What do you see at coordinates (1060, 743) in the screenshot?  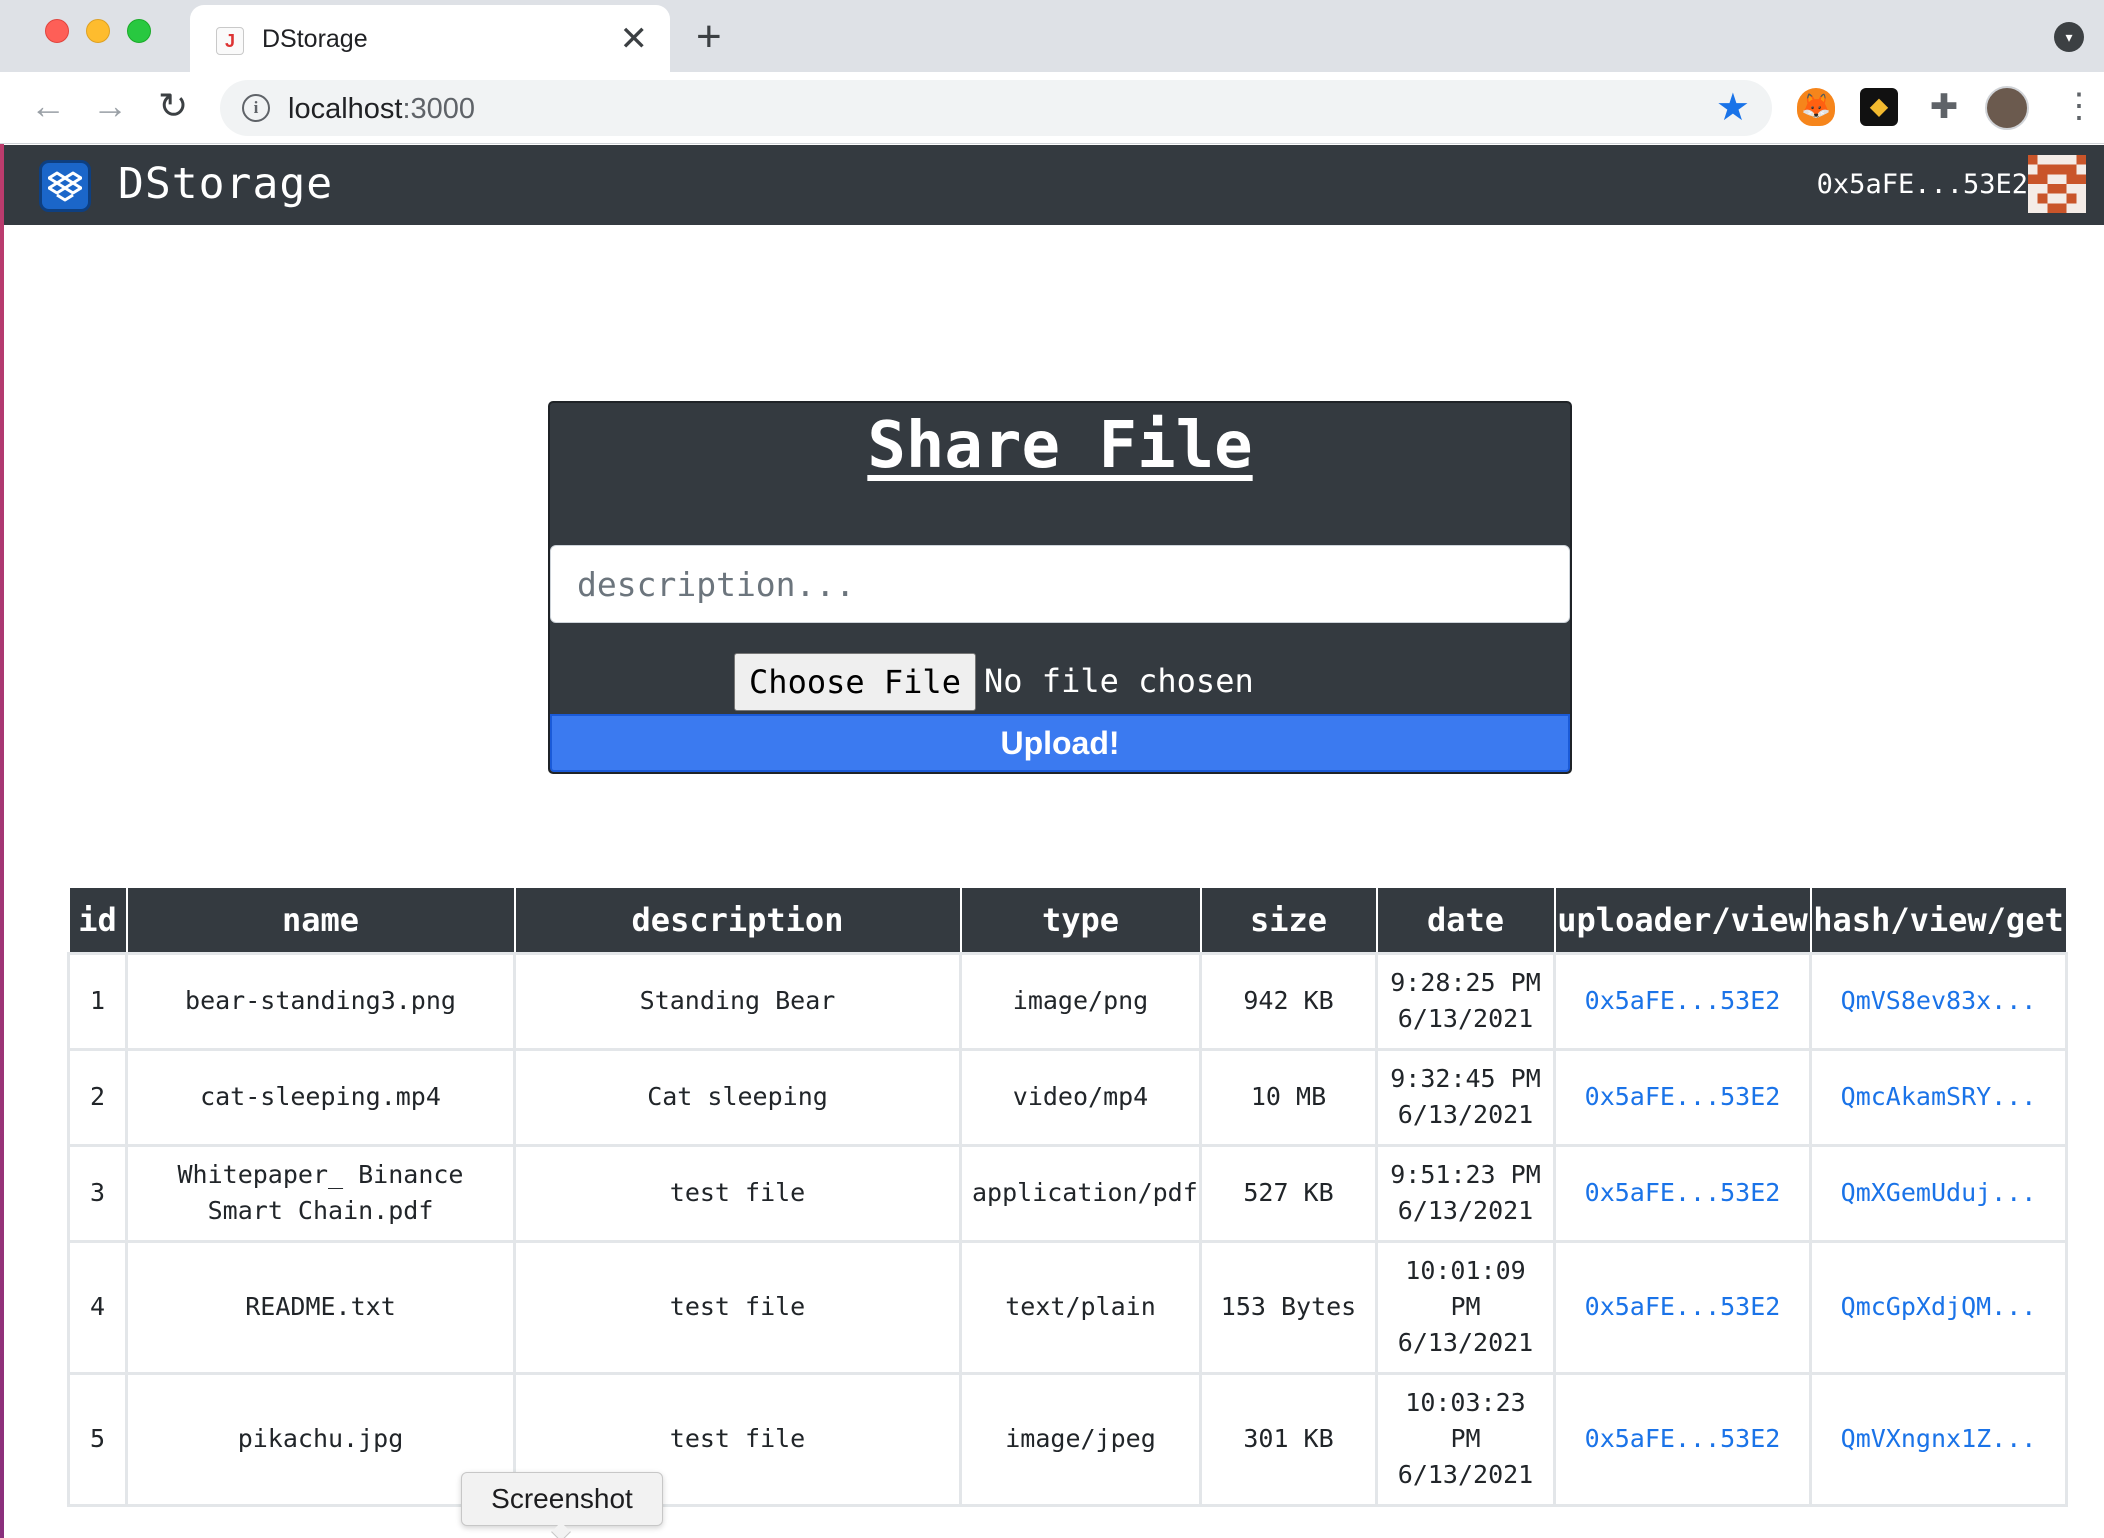 I see `upload-button: Upload!` at bounding box center [1060, 743].